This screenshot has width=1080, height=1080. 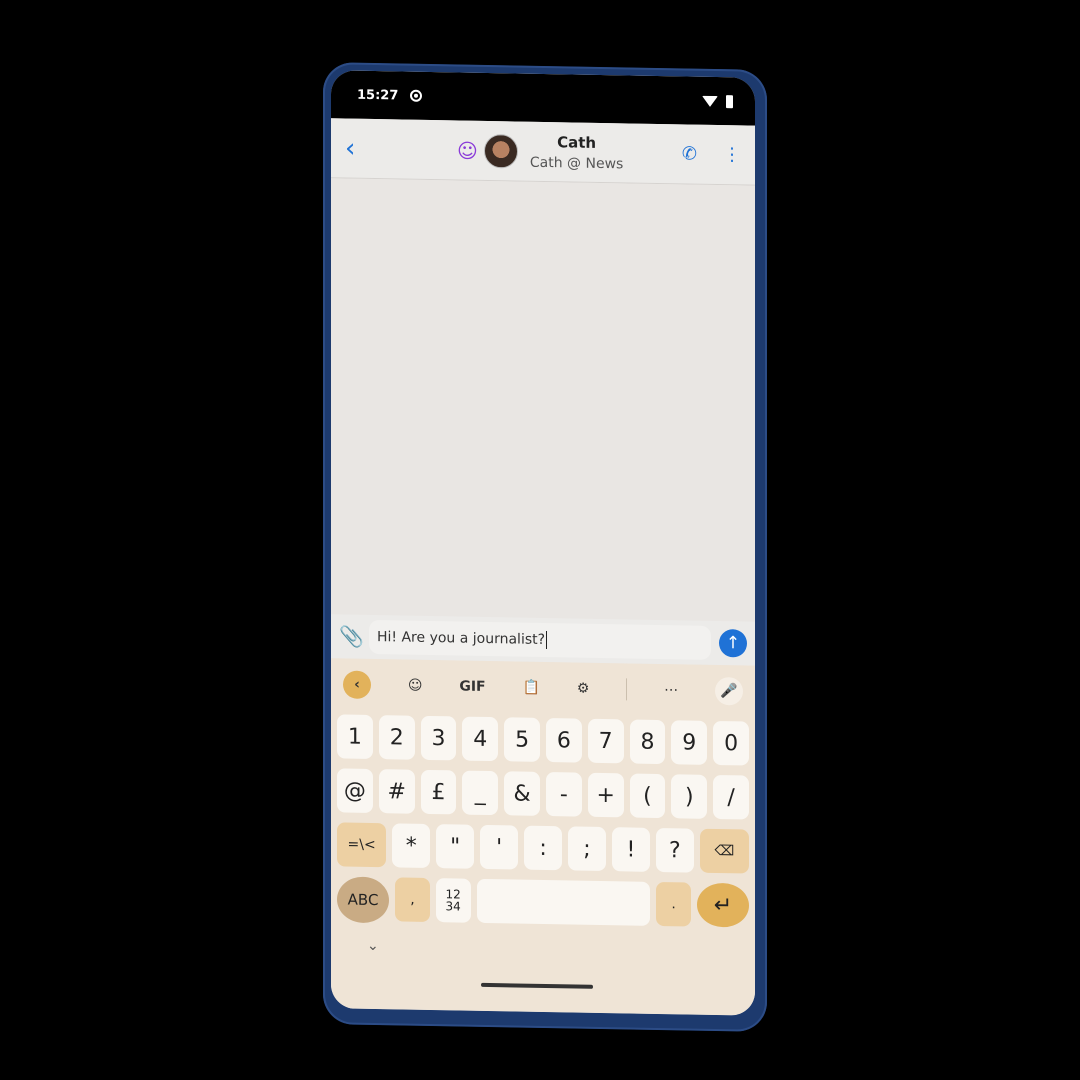 I want to click on chat-header: ‹ ☺ Cath Cath @ News ✆ ⋮, so click(x=543, y=152).